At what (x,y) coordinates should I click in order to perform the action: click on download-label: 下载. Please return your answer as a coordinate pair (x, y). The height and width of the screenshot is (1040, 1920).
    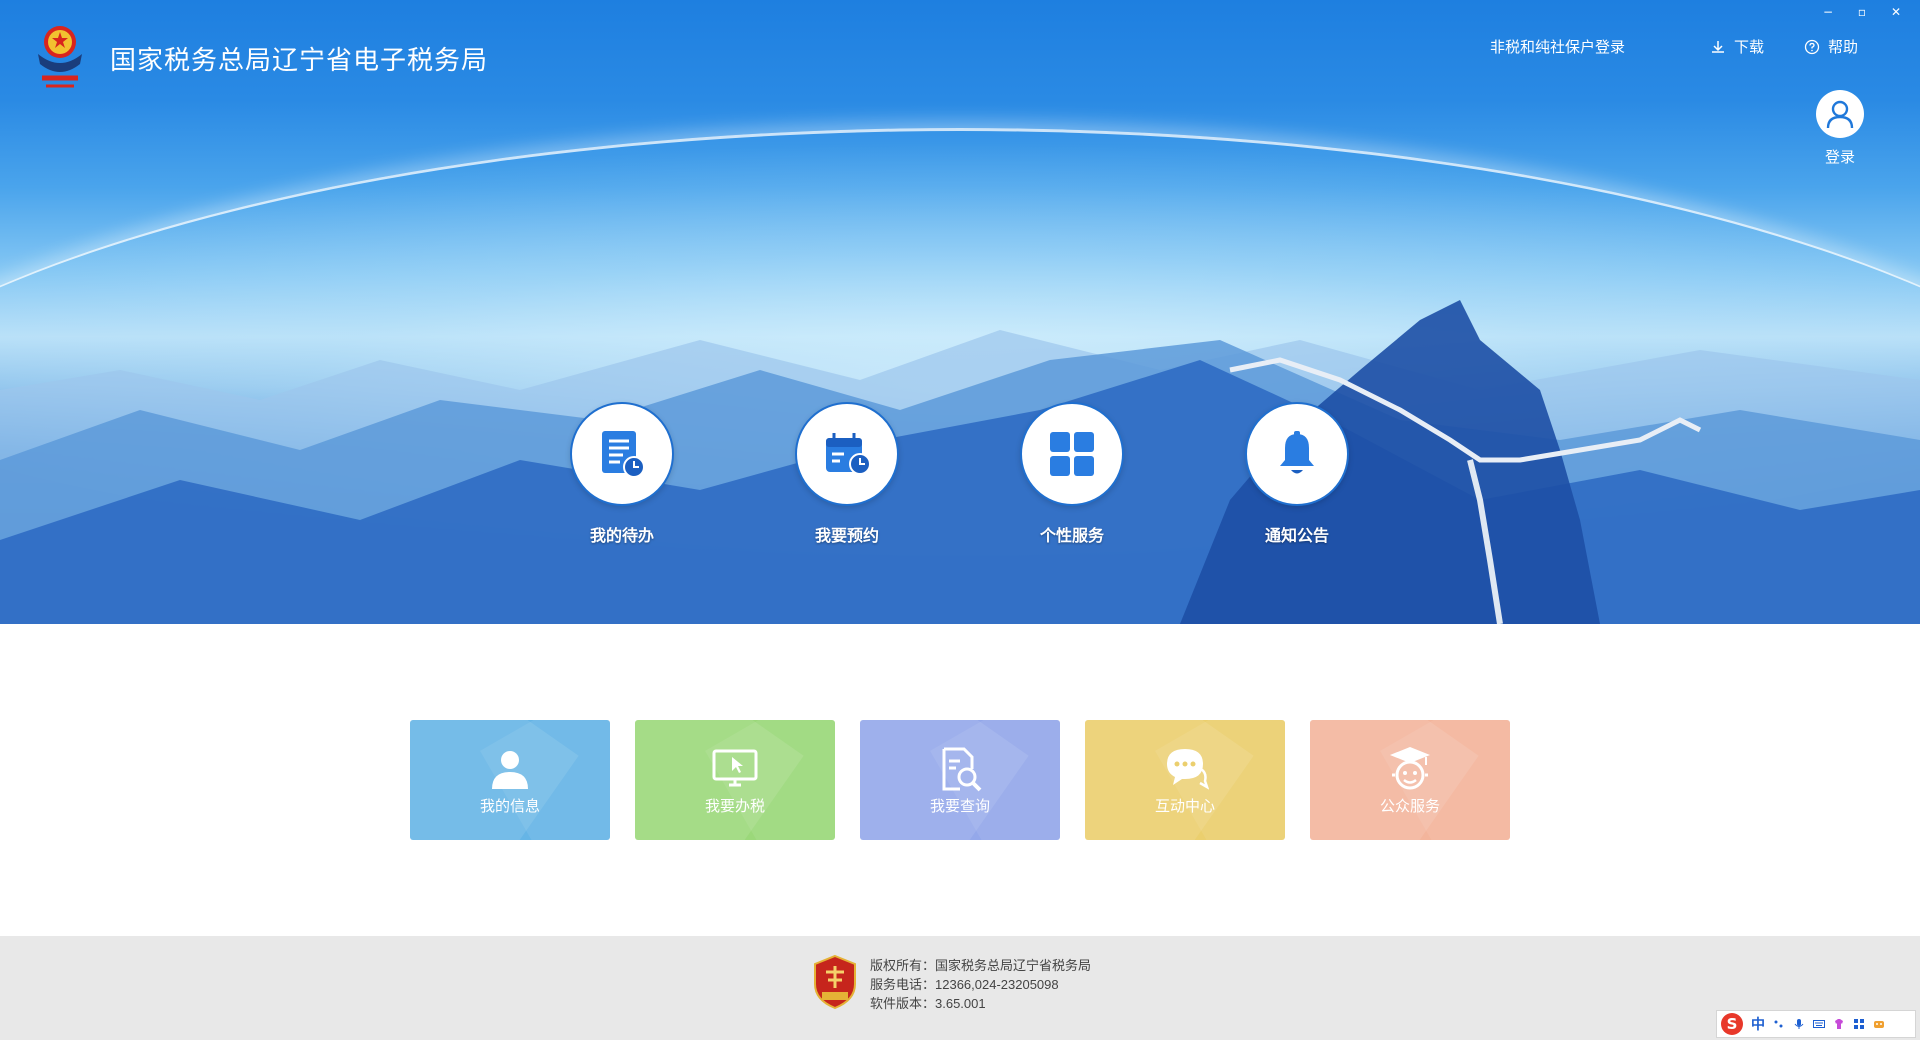
    Looking at the image, I should click on (1749, 47).